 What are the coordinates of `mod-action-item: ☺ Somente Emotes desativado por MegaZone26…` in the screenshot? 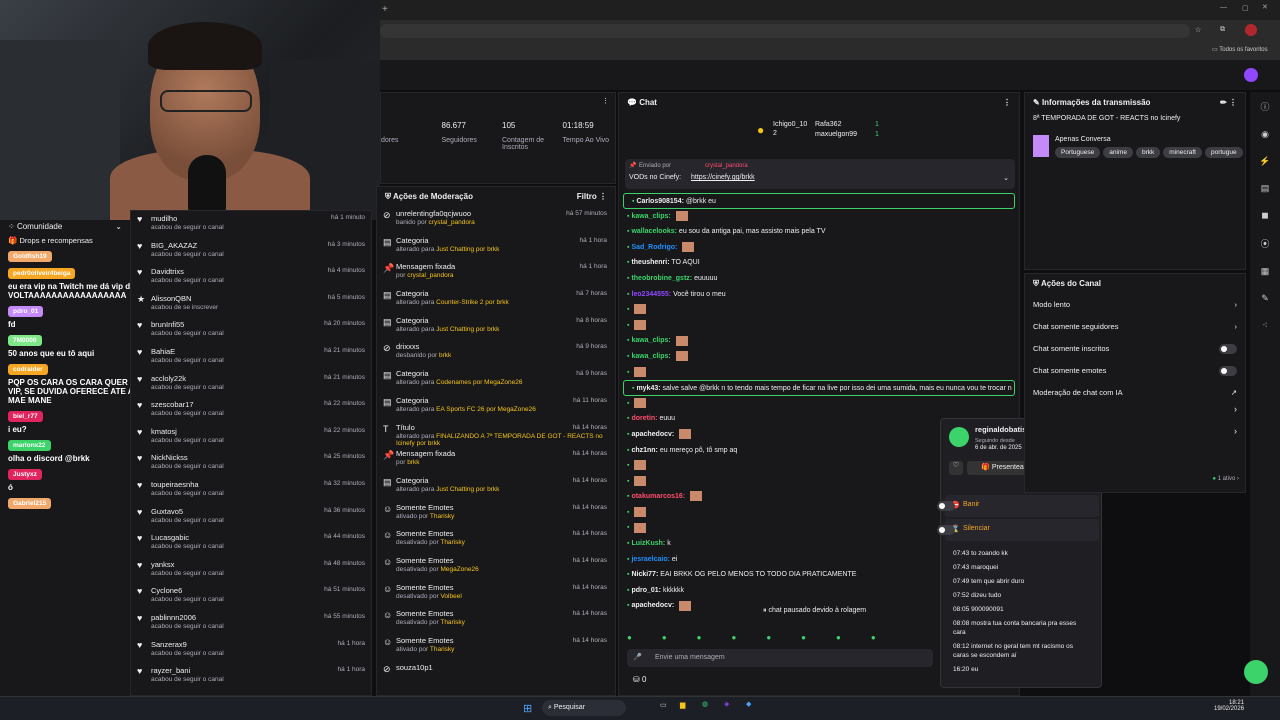 It's located at (496, 567).